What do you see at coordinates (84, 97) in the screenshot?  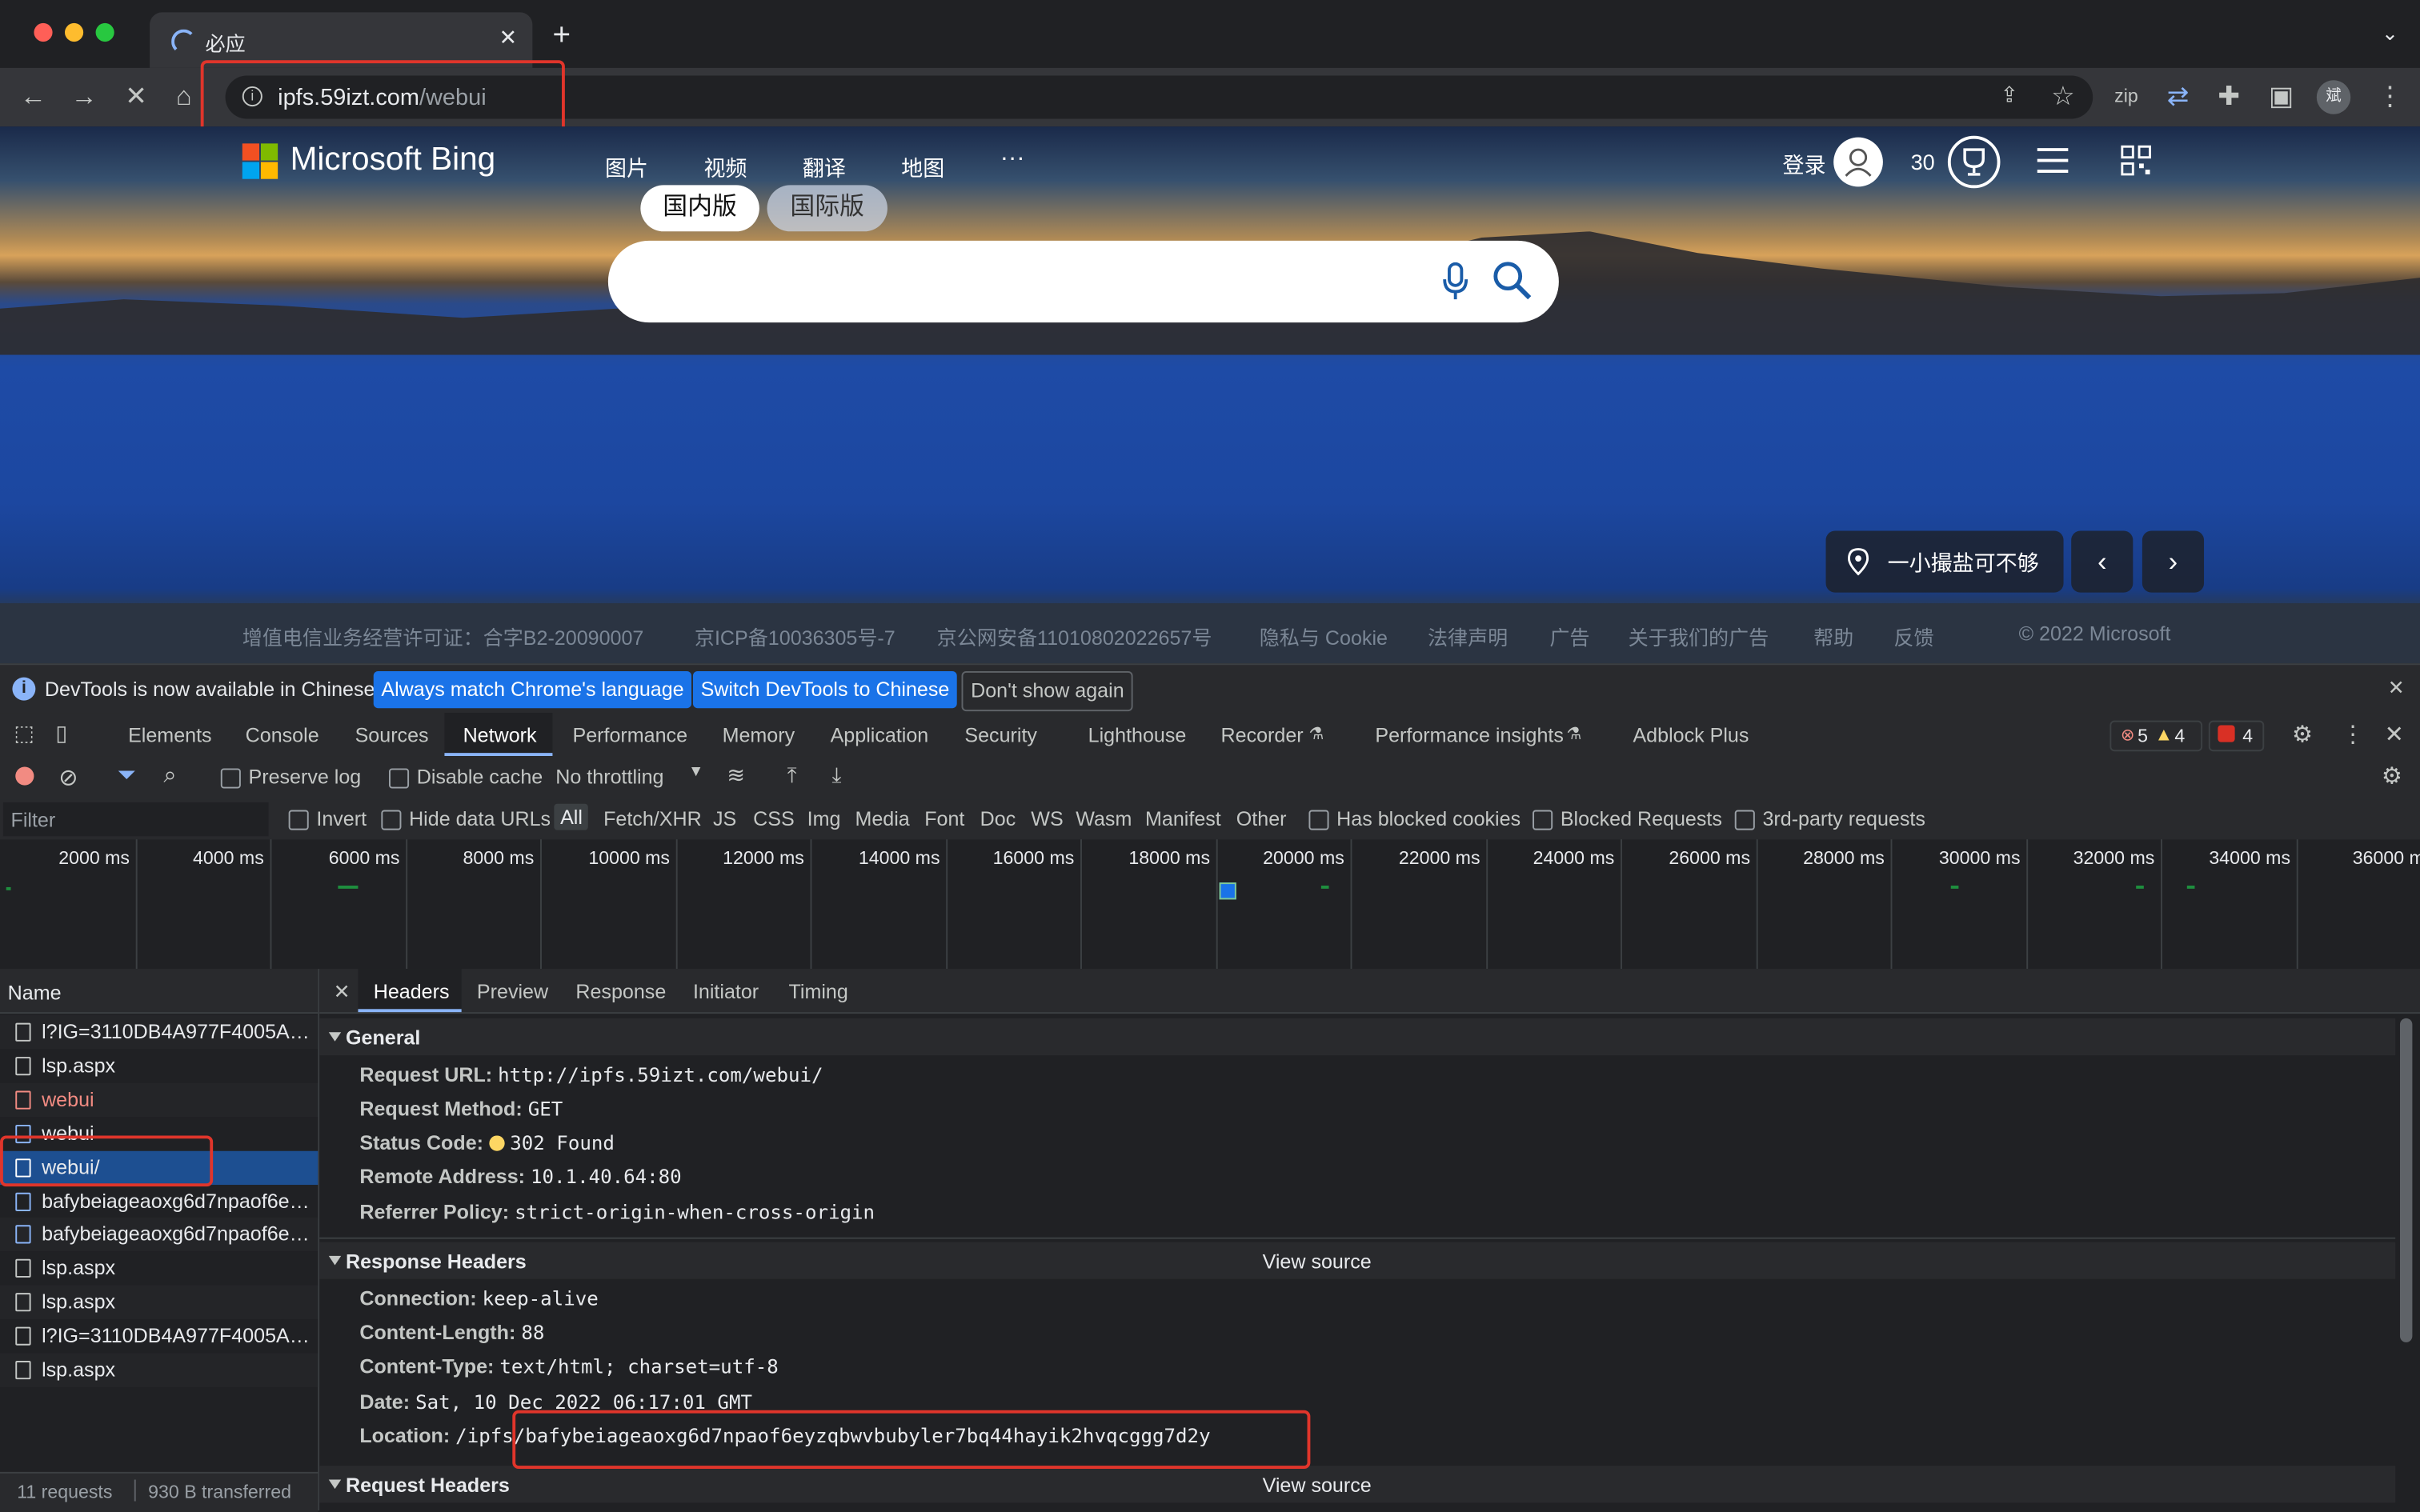 I see `forward-arrow-icon: →` at bounding box center [84, 97].